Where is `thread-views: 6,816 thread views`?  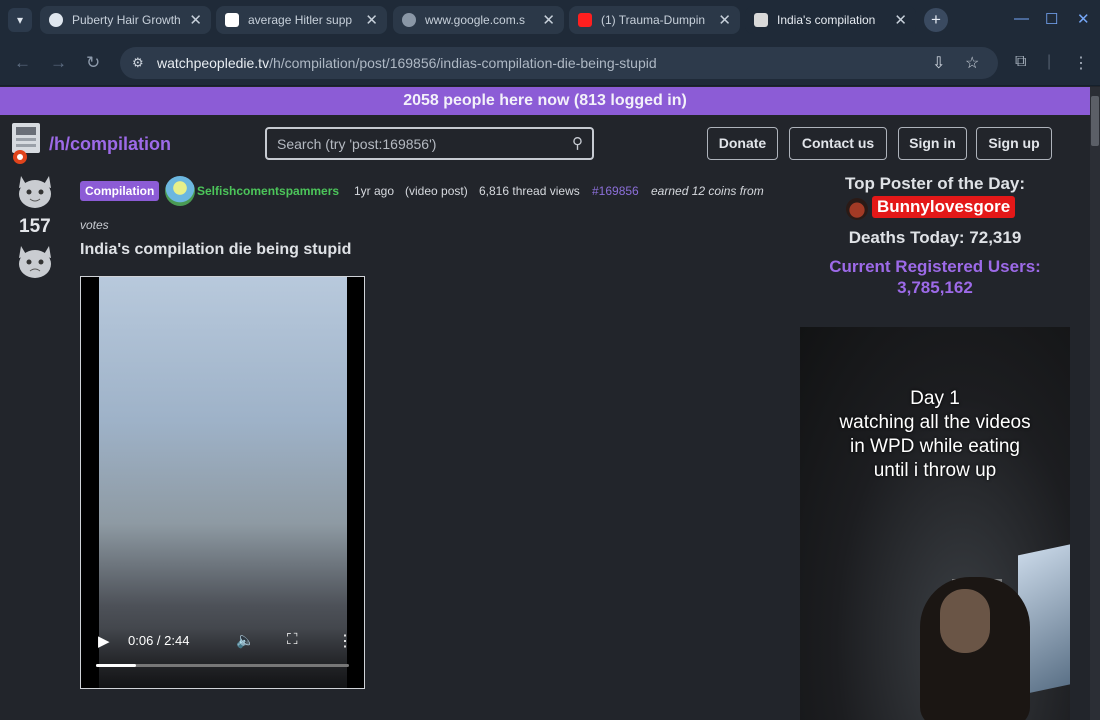
thread-views: 6,816 thread views is located at coordinates (529, 191).